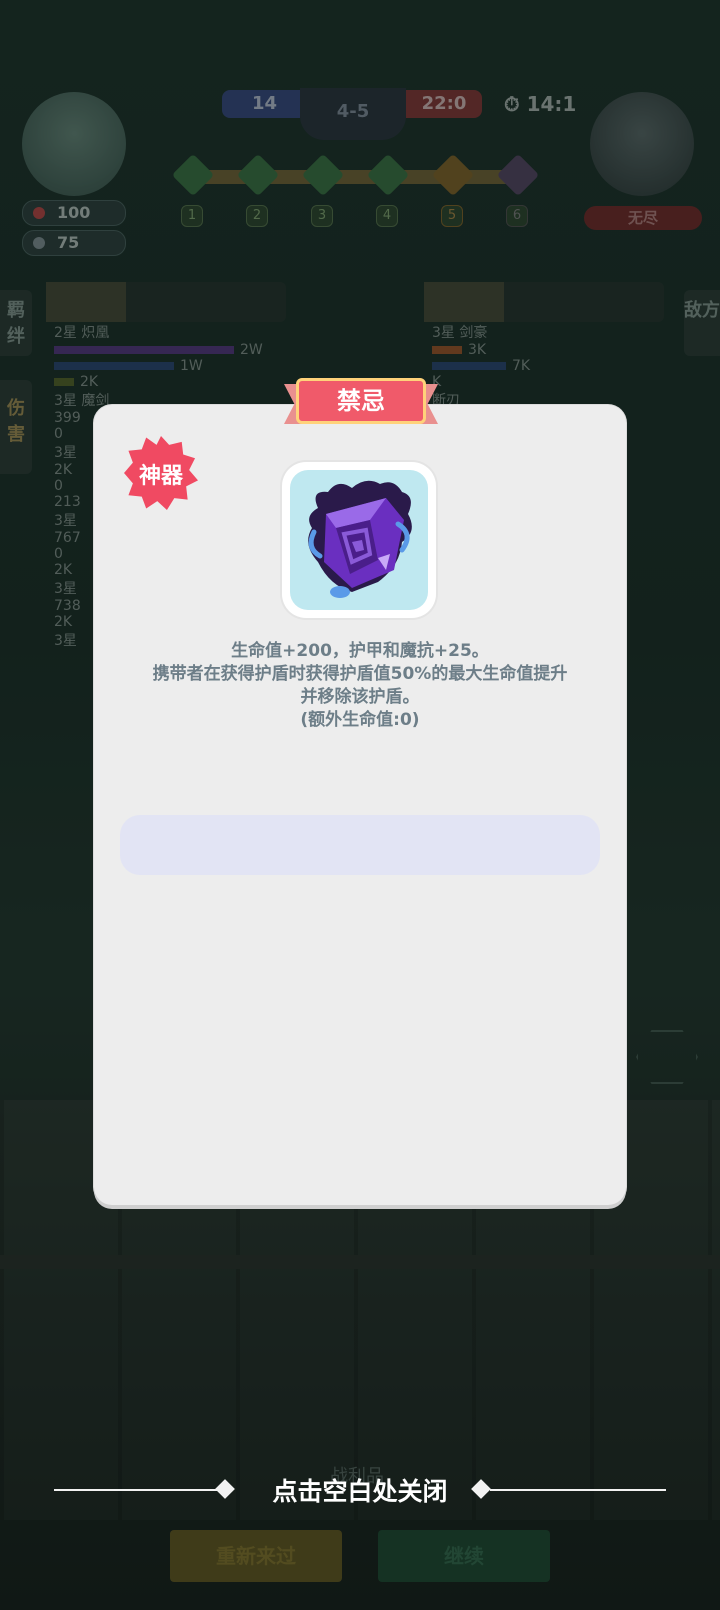 The width and height of the screenshot is (720, 1610). I want to click on close-hint-text: 点击空白处关闭, so click(360, 1491).